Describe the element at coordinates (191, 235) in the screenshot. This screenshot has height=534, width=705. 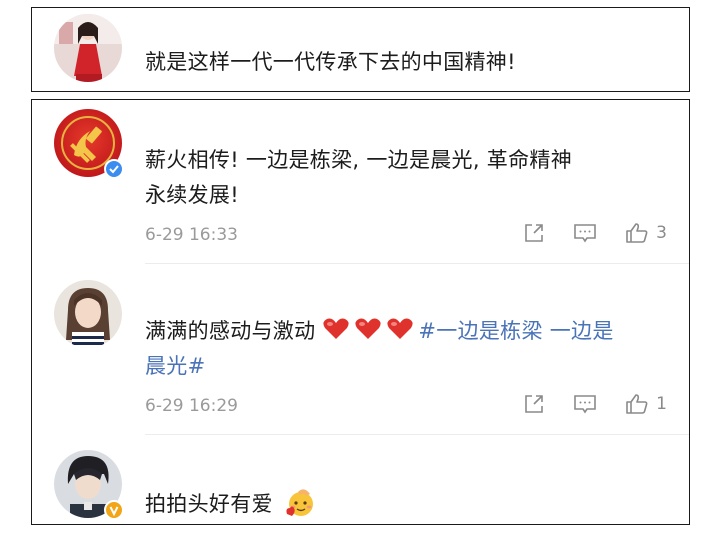
I see `comment-timestamp: 6-29 16:33` at that location.